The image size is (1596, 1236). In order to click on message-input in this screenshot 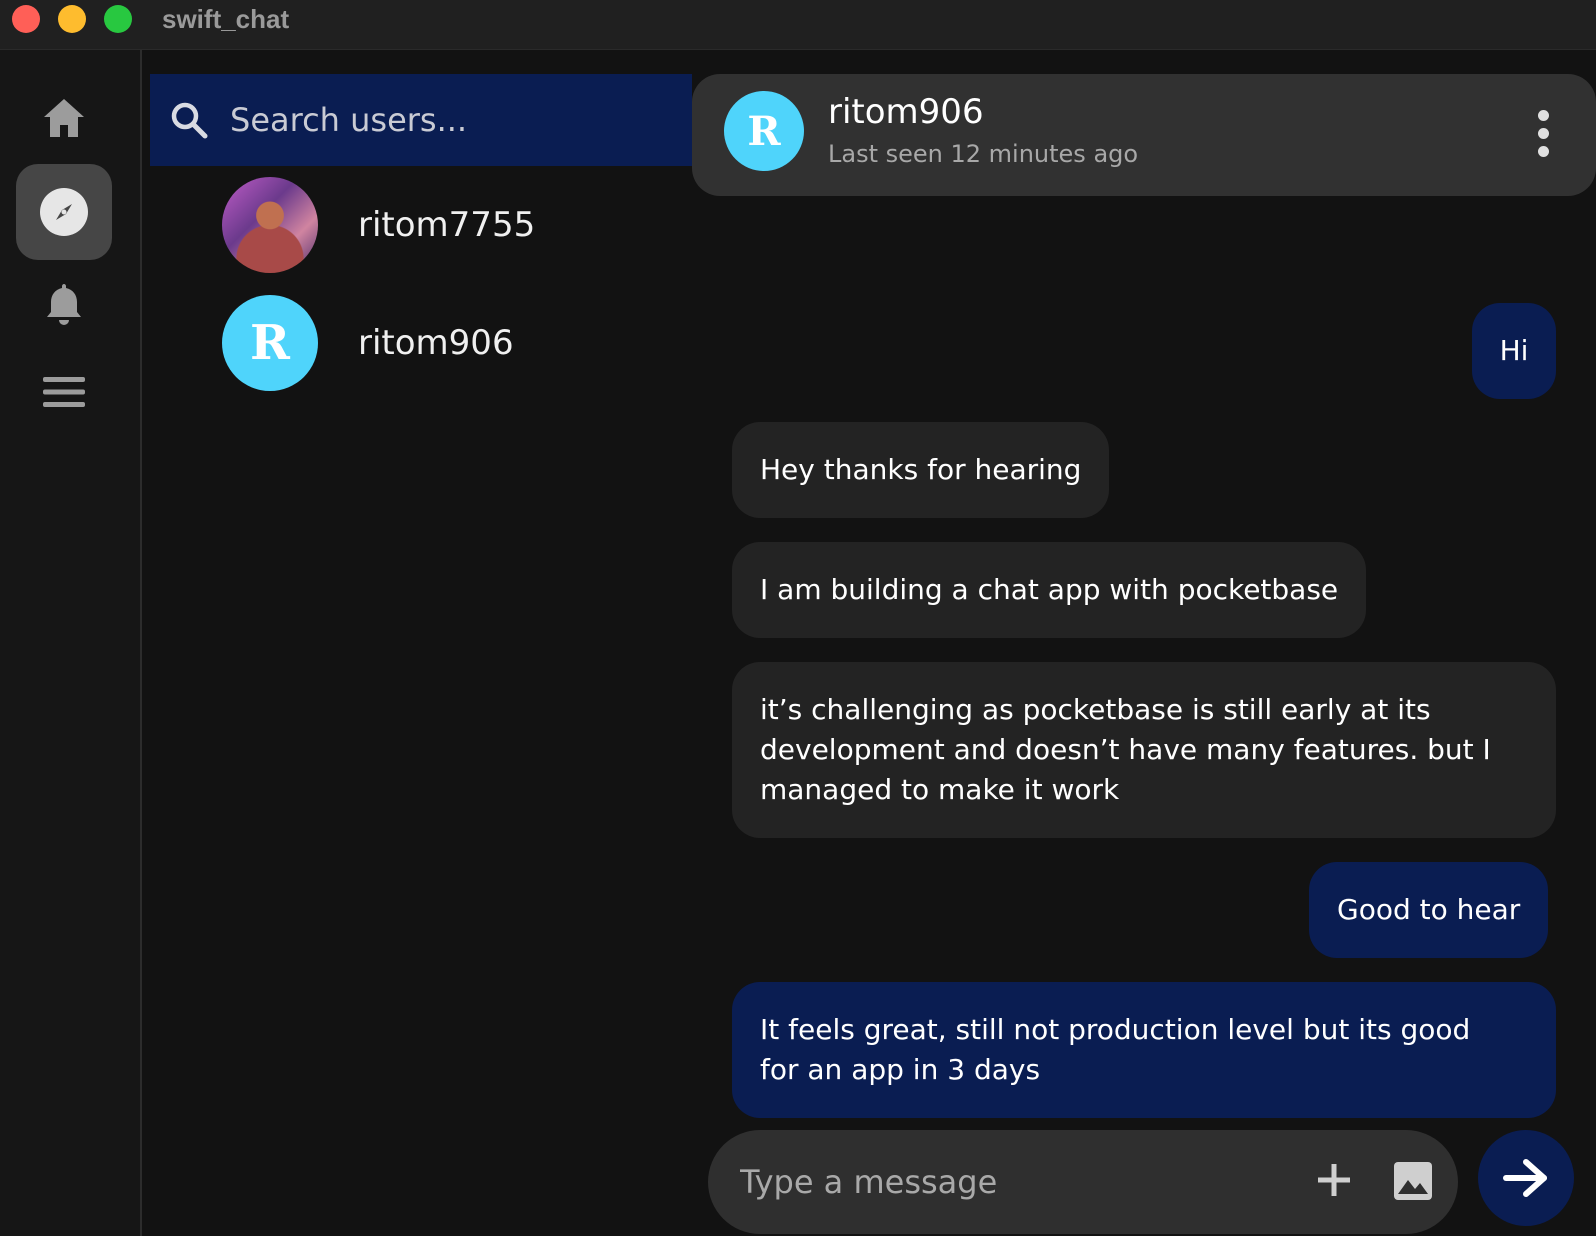, I will do `click(1010, 1182)`.